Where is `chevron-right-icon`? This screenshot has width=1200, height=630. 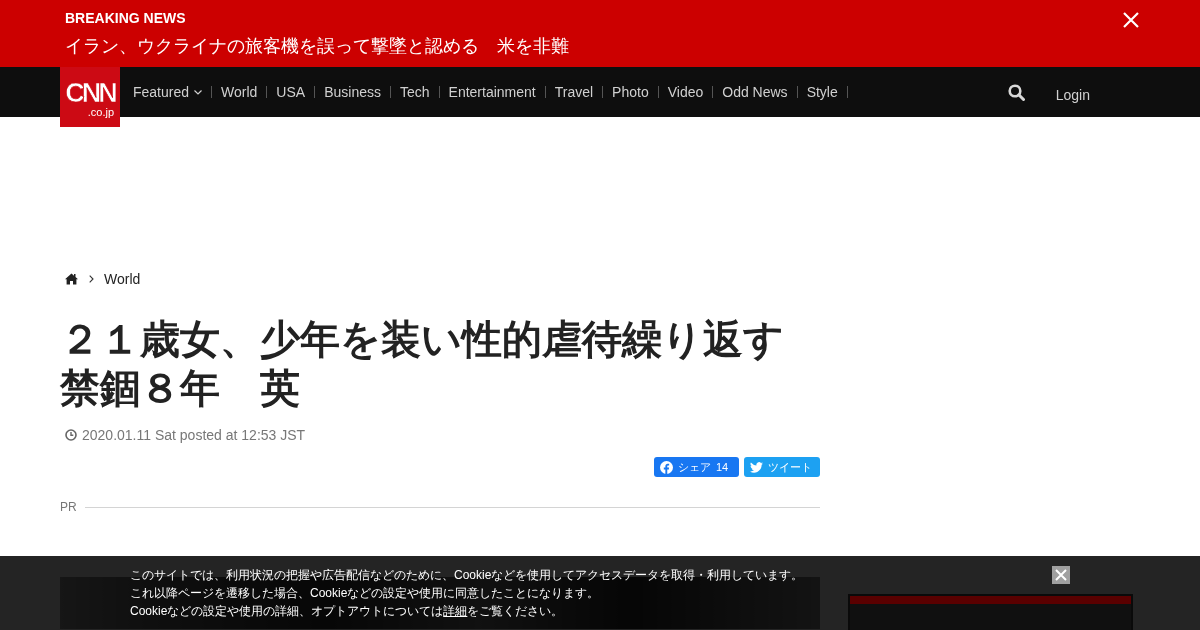
chevron-right-icon is located at coordinates (91, 279).